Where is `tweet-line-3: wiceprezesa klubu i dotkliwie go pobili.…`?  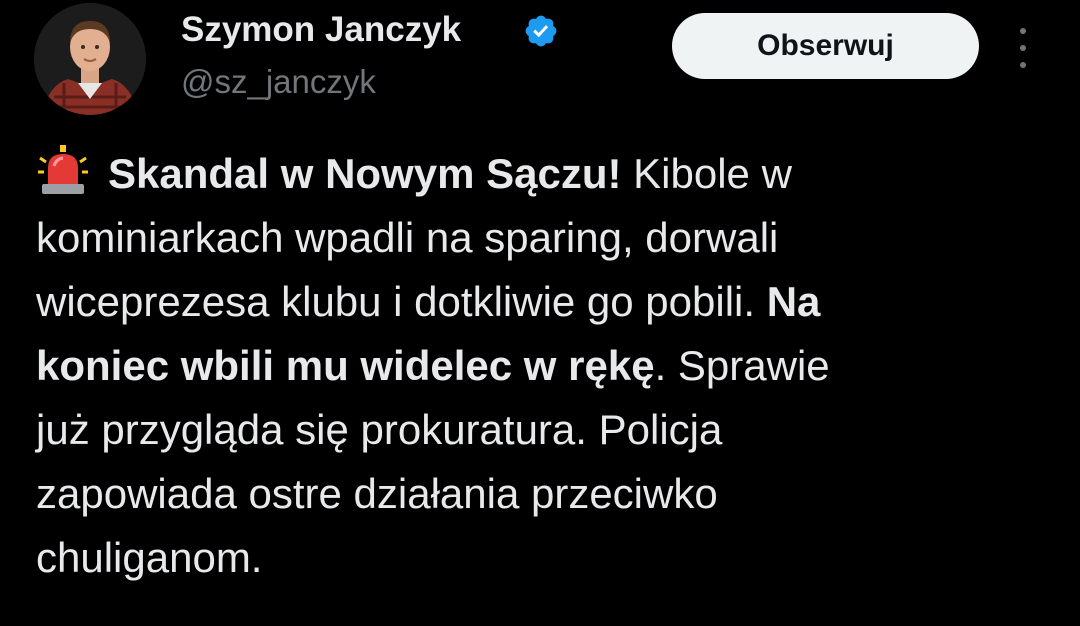
tweet-line-3: wiceprezesa klubu i dotkliwie go pobili.… is located at coordinates (536, 302).